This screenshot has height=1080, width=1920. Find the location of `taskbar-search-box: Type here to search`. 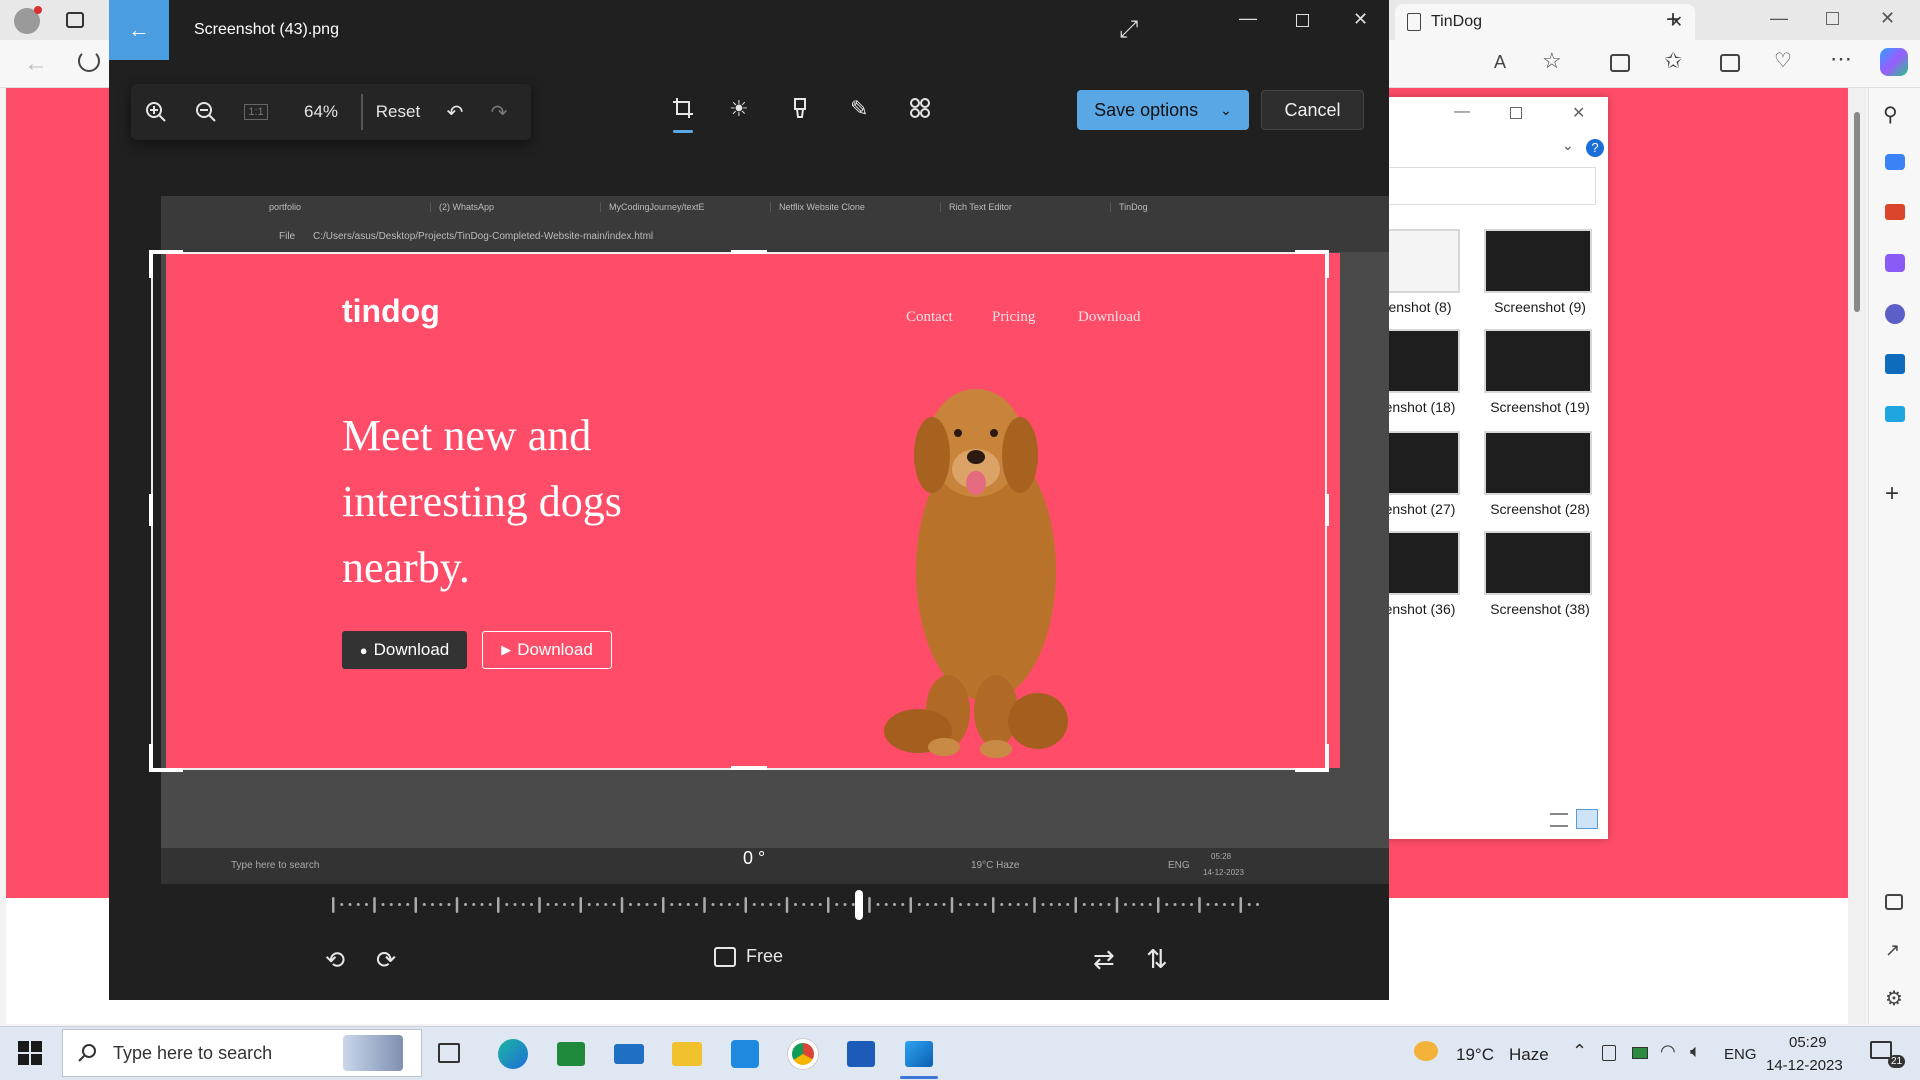

taskbar-search-box: Type here to search is located at coordinates (242, 1053).